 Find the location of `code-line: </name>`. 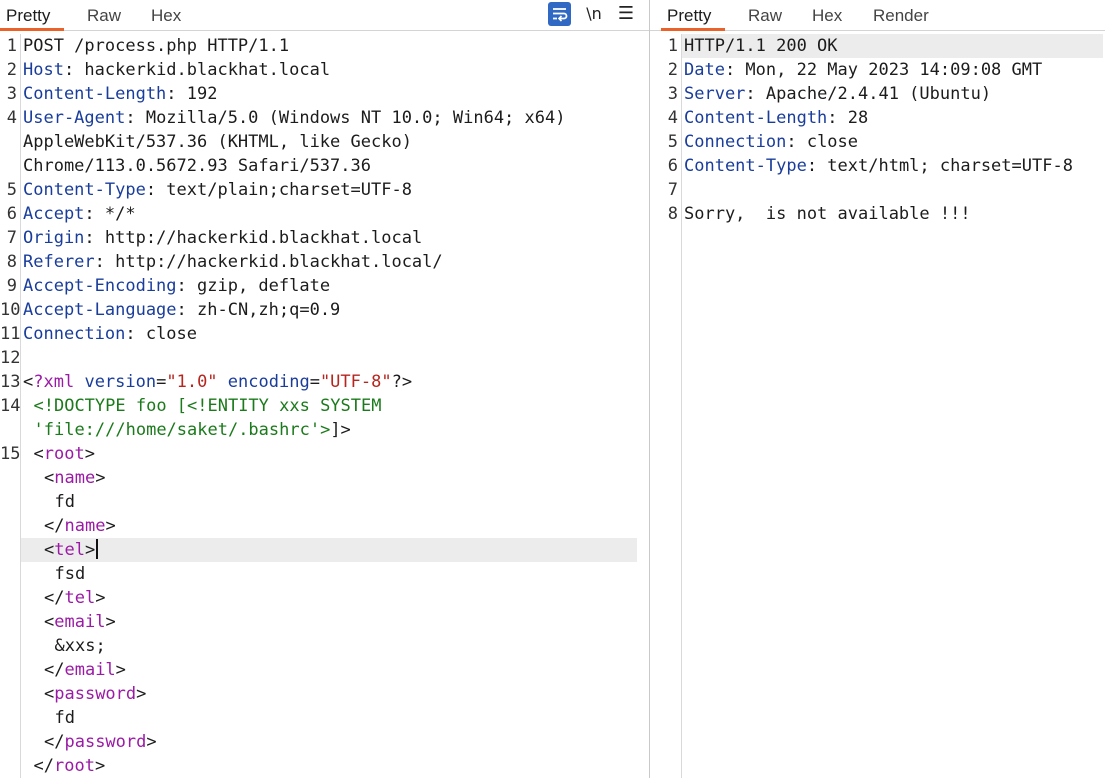

code-line: </name> is located at coordinates (80, 526).